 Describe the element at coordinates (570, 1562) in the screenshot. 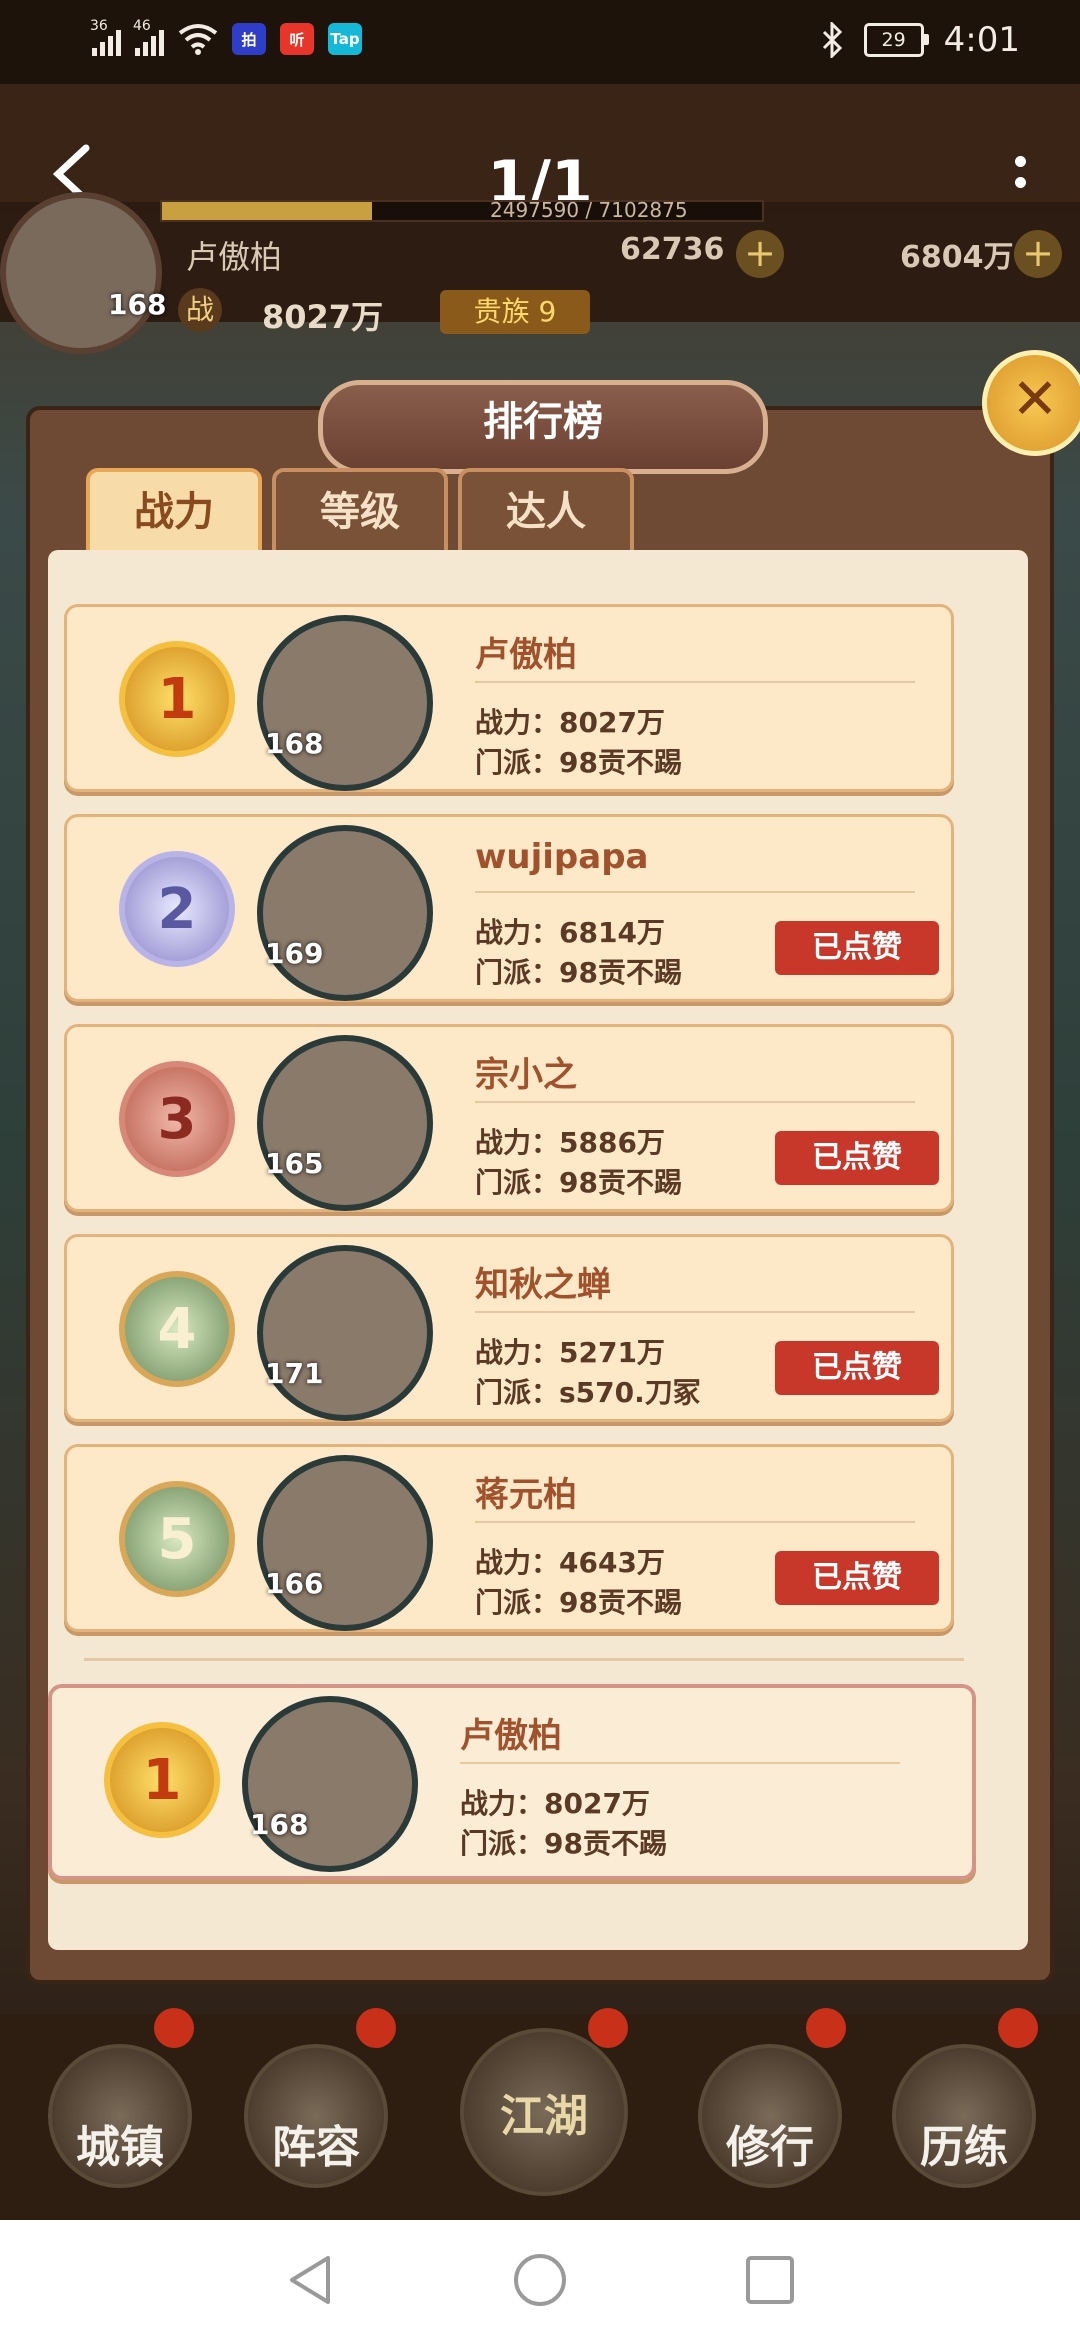

I see `power-text: 战力：4643万` at that location.